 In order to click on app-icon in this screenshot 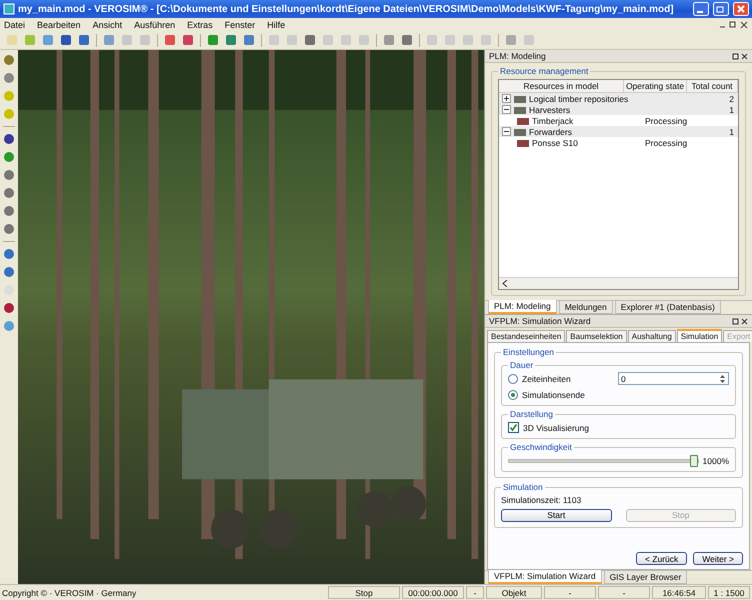, I will do `click(9, 9)`.